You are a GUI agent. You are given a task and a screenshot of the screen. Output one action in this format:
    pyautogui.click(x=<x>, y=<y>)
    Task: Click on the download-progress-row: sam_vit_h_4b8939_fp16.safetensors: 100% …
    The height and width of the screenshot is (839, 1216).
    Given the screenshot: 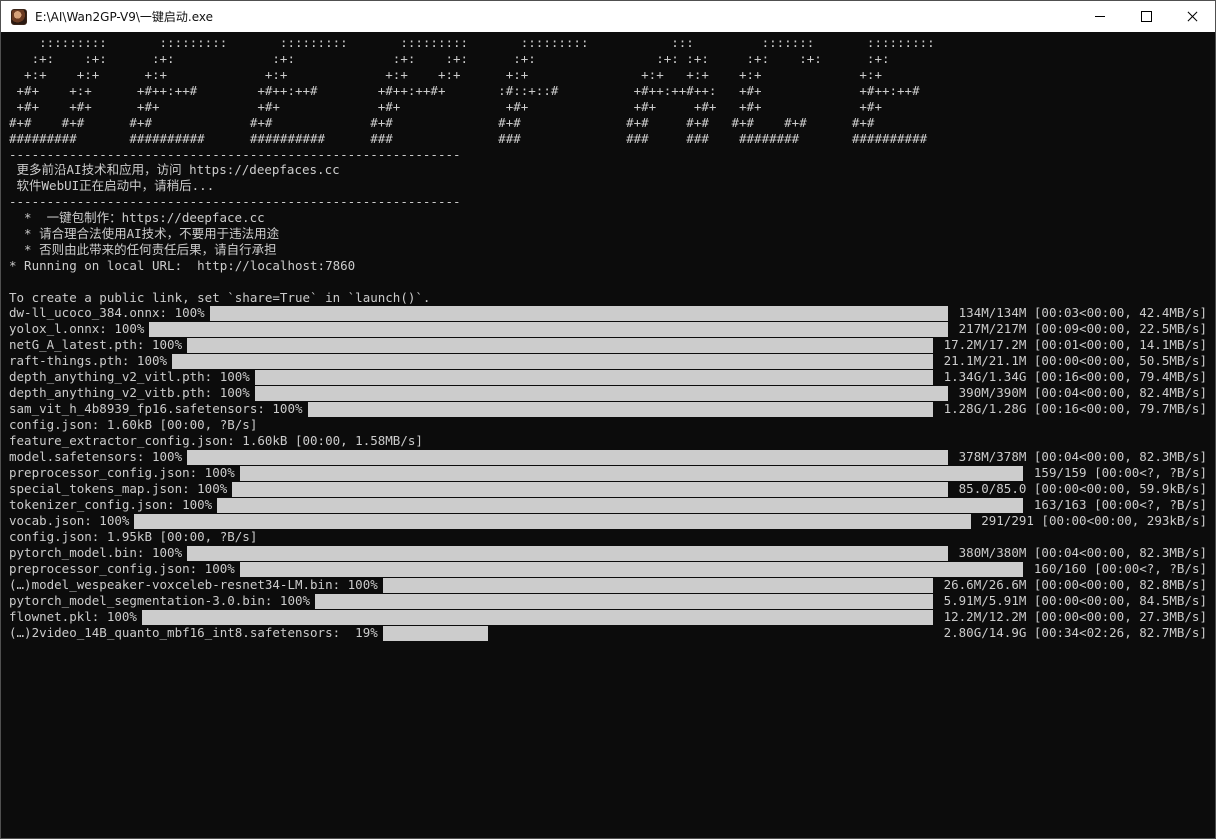 What is the action you would take?
    pyautogui.click(x=608, y=409)
    